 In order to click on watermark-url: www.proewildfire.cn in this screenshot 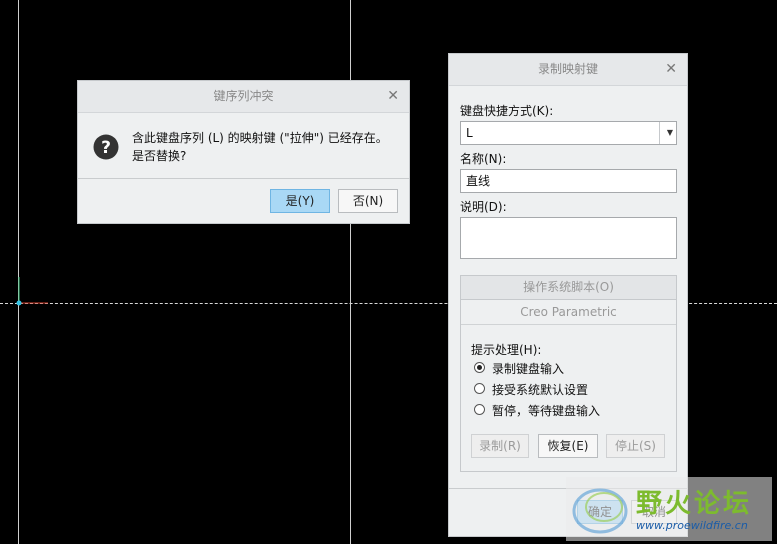, I will do `click(692, 525)`.